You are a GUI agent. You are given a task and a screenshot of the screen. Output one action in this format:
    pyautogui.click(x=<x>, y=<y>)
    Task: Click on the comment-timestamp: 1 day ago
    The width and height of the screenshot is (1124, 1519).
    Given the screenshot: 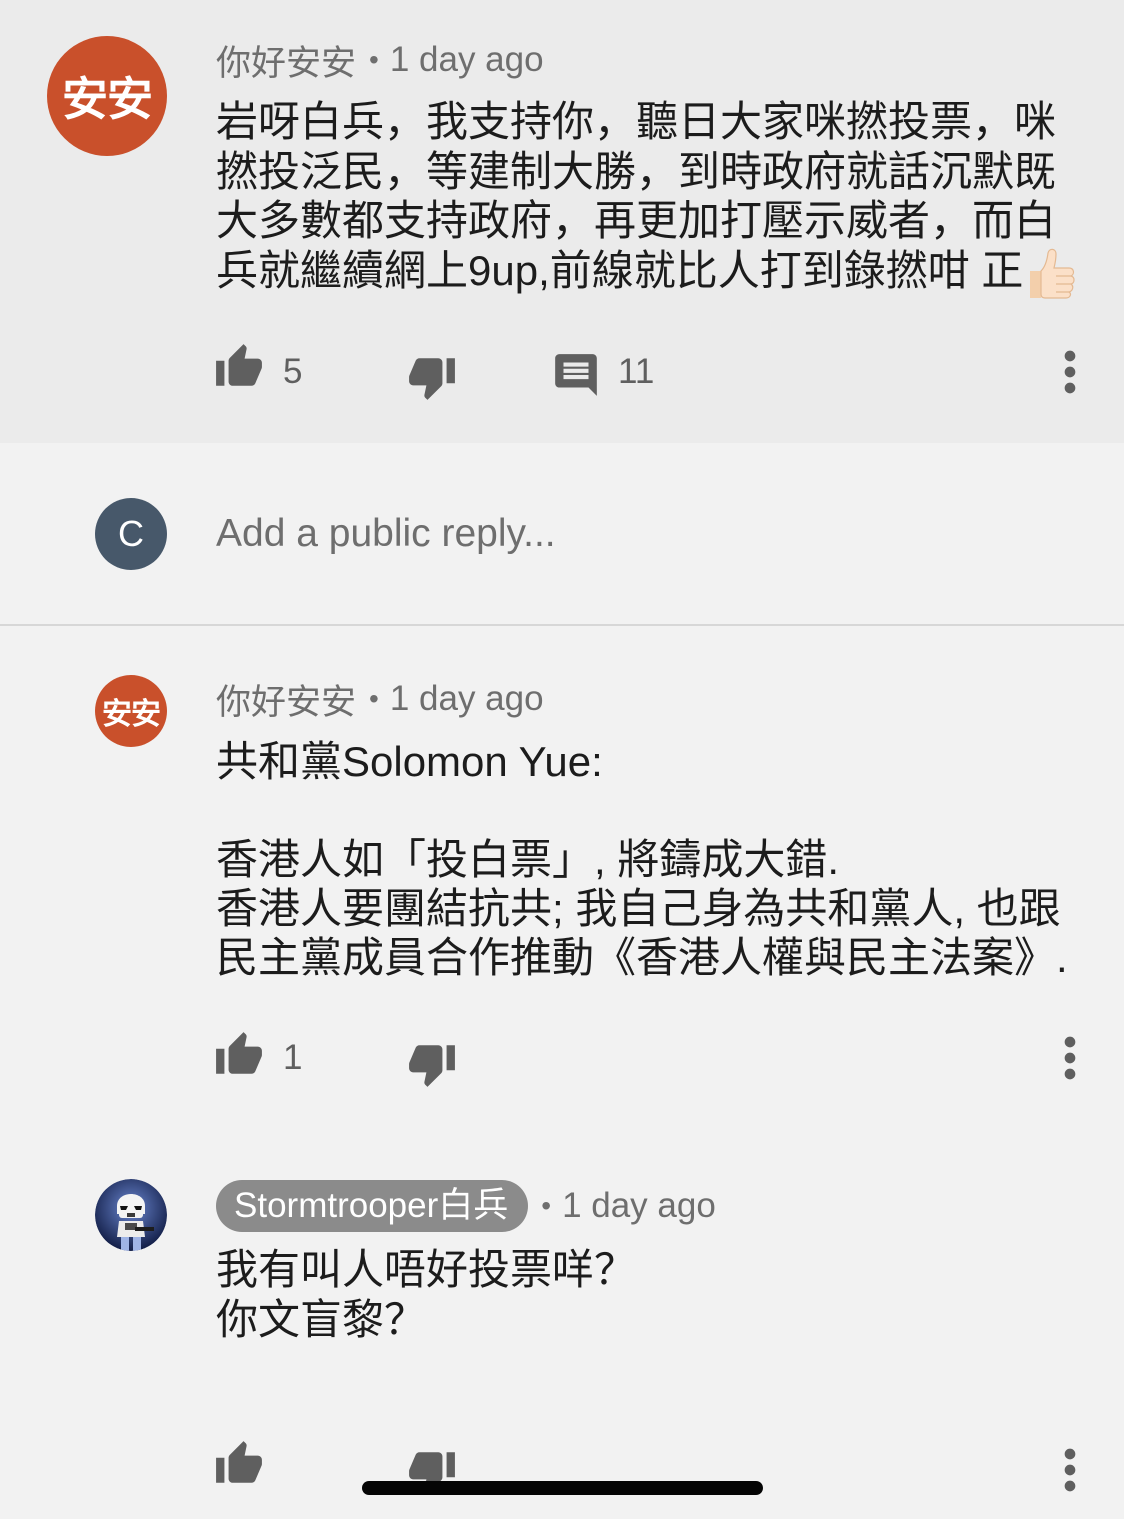 What is the action you would take?
    pyautogui.click(x=466, y=59)
    